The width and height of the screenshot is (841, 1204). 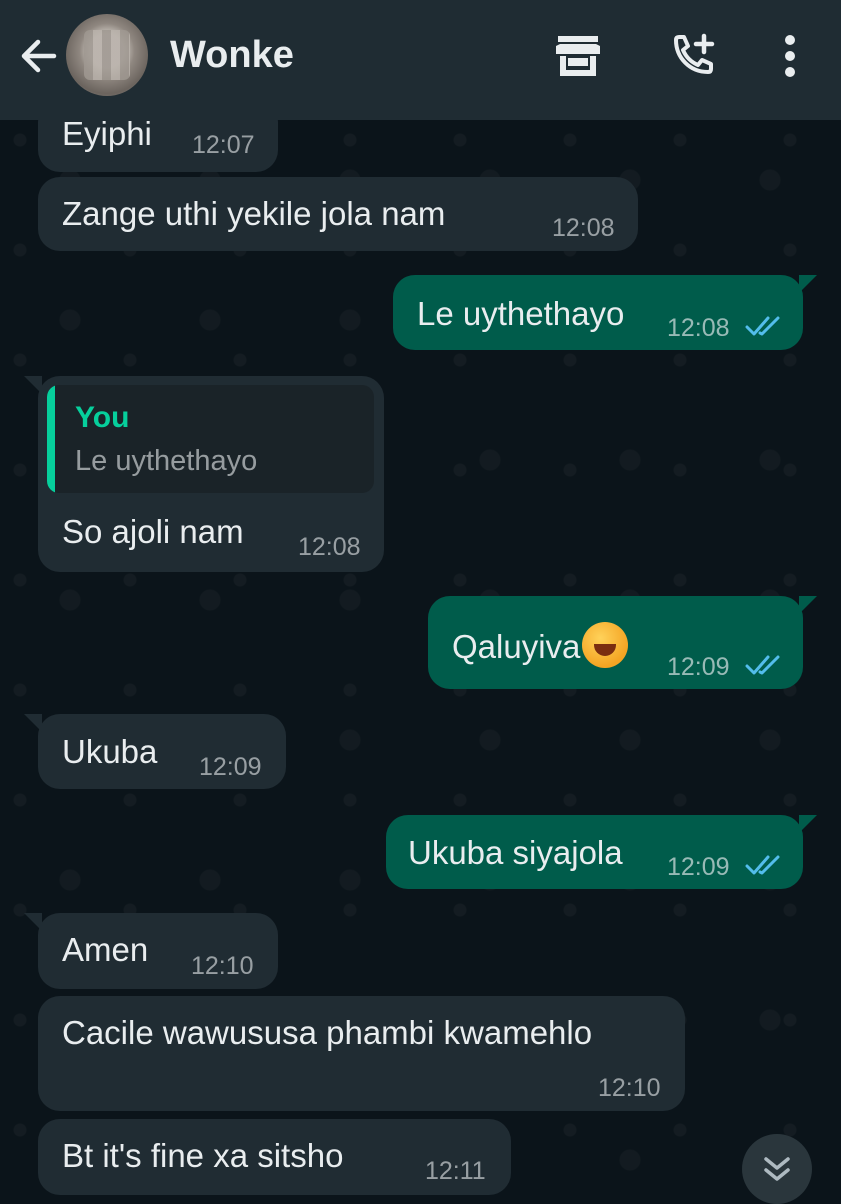 I want to click on store-button, so click(x=578, y=56).